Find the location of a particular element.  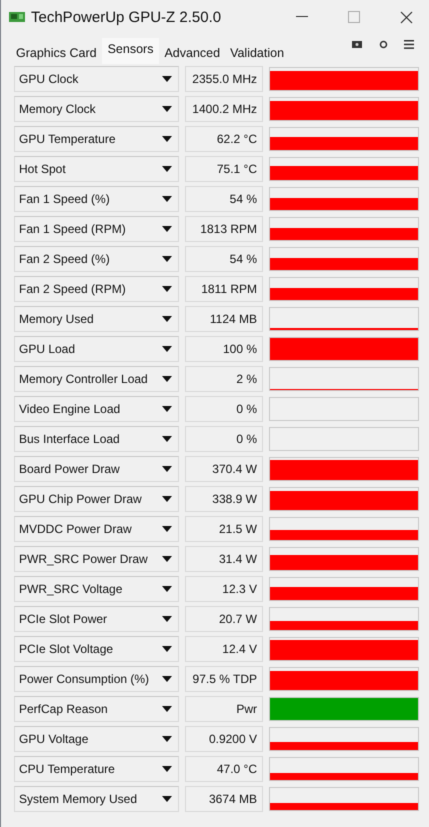

tab: Sensors is located at coordinates (131, 51).